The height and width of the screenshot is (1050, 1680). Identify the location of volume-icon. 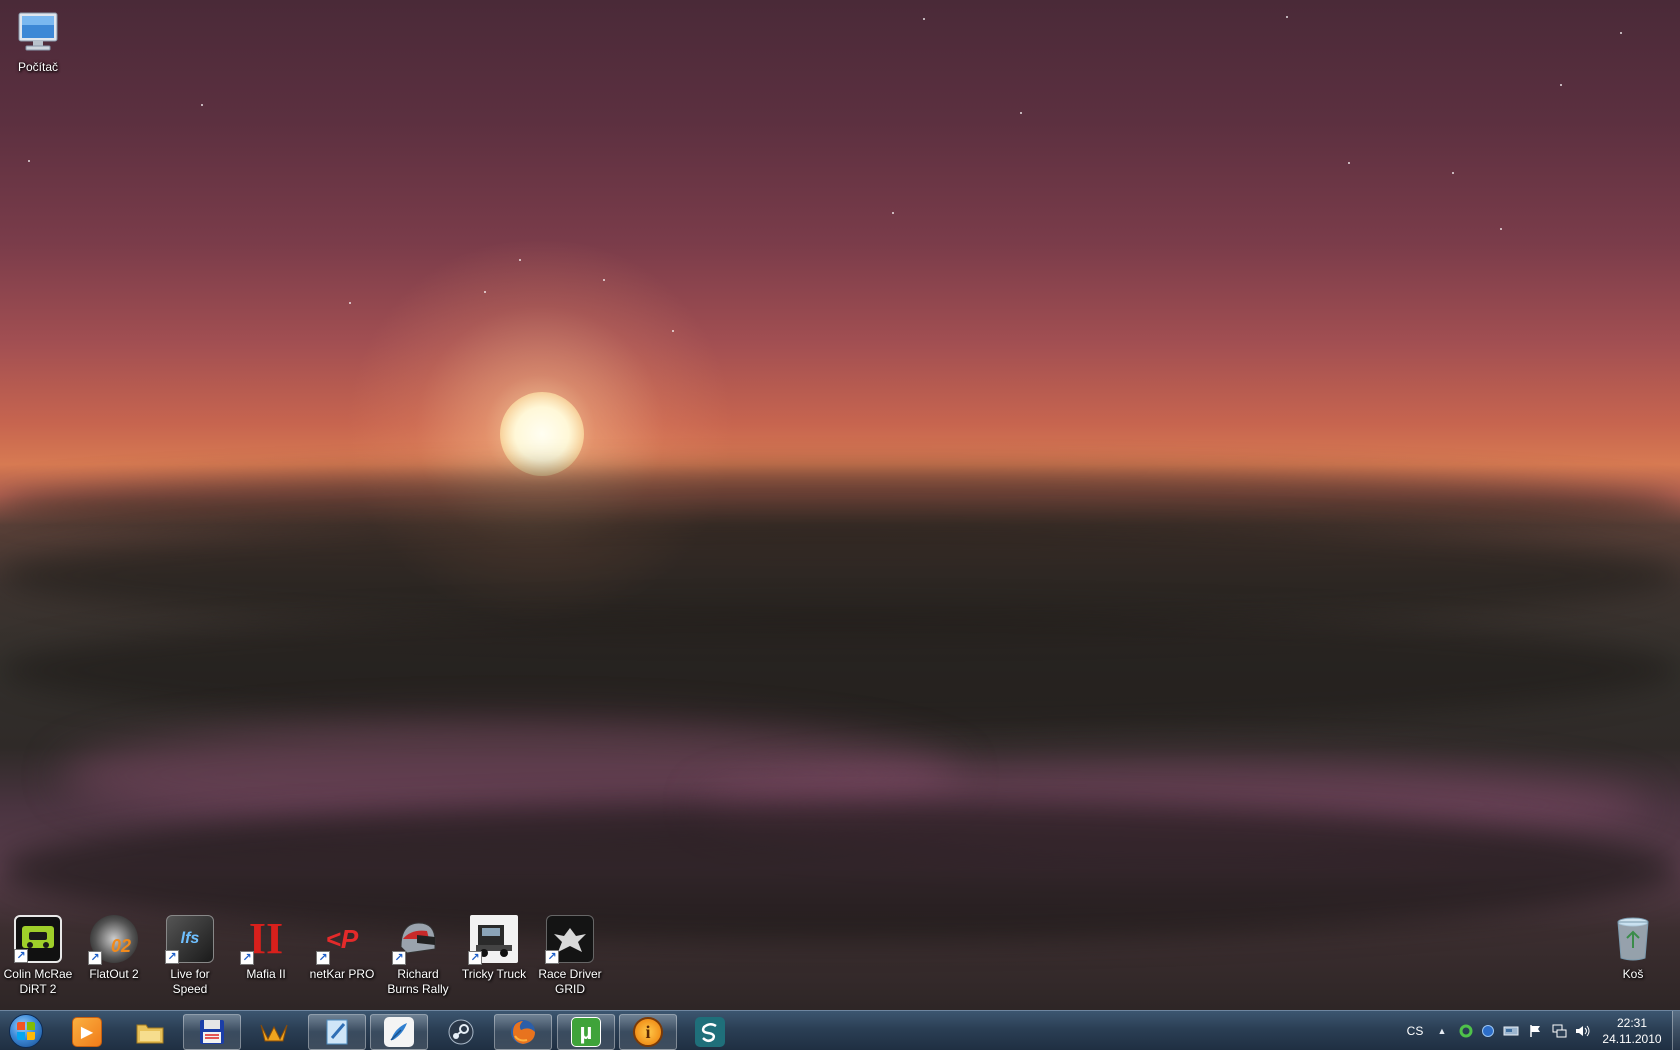
(1583, 1031).